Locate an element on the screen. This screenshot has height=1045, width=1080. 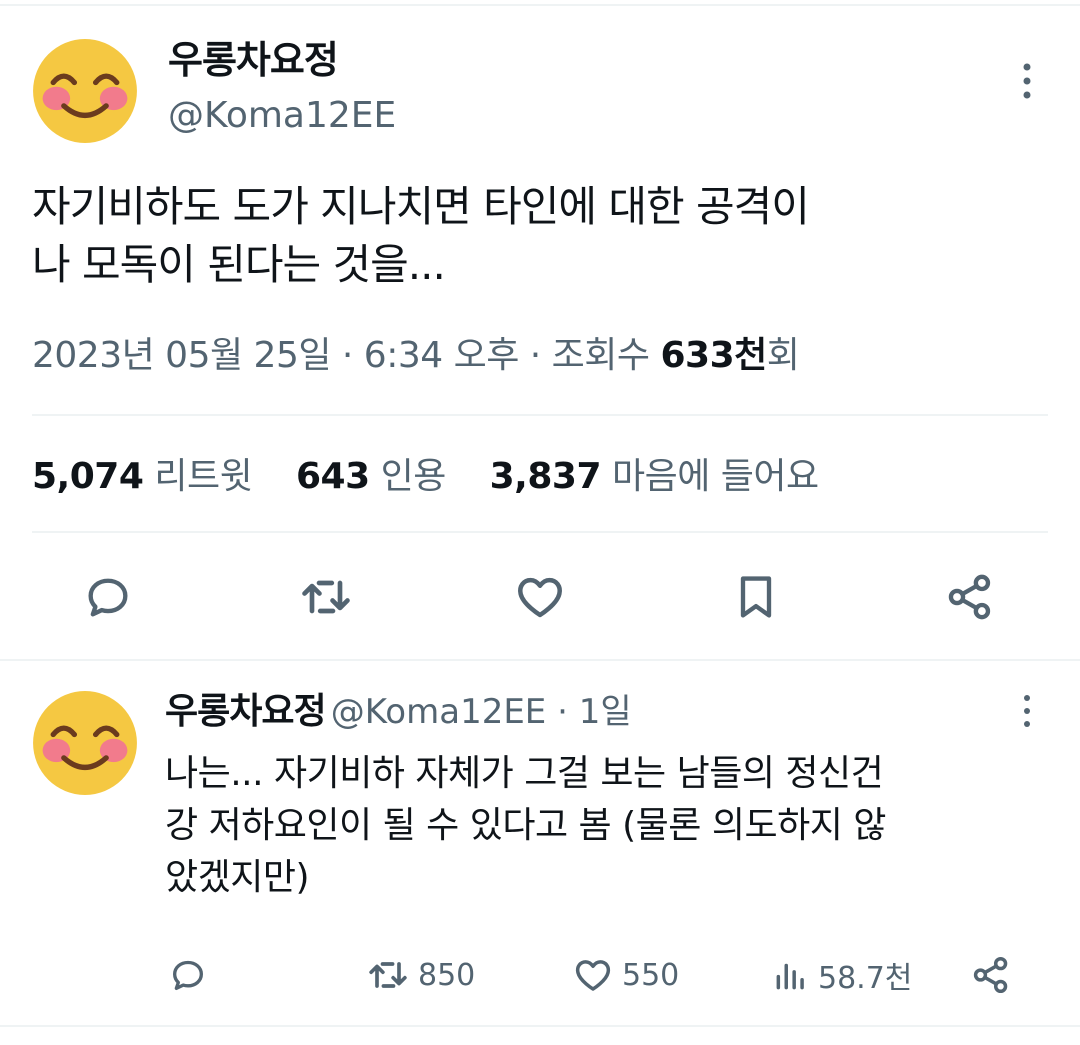
tweet-text-line: 자기비하도 도가 지나치면 타인에 대한 공격이 is located at coordinates (421, 206).